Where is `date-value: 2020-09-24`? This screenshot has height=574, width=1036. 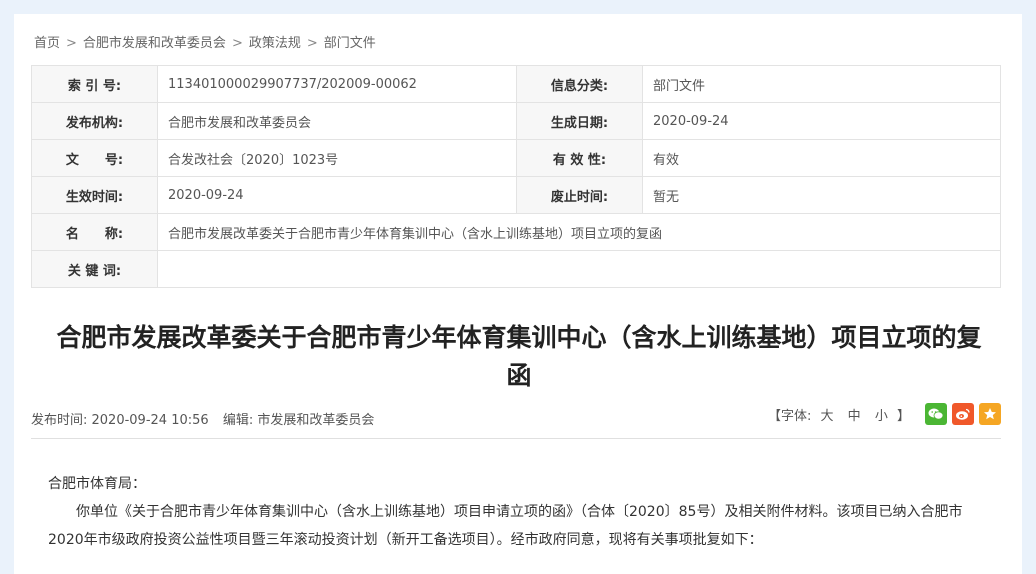 date-value: 2020-09-24 is located at coordinates (821, 121).